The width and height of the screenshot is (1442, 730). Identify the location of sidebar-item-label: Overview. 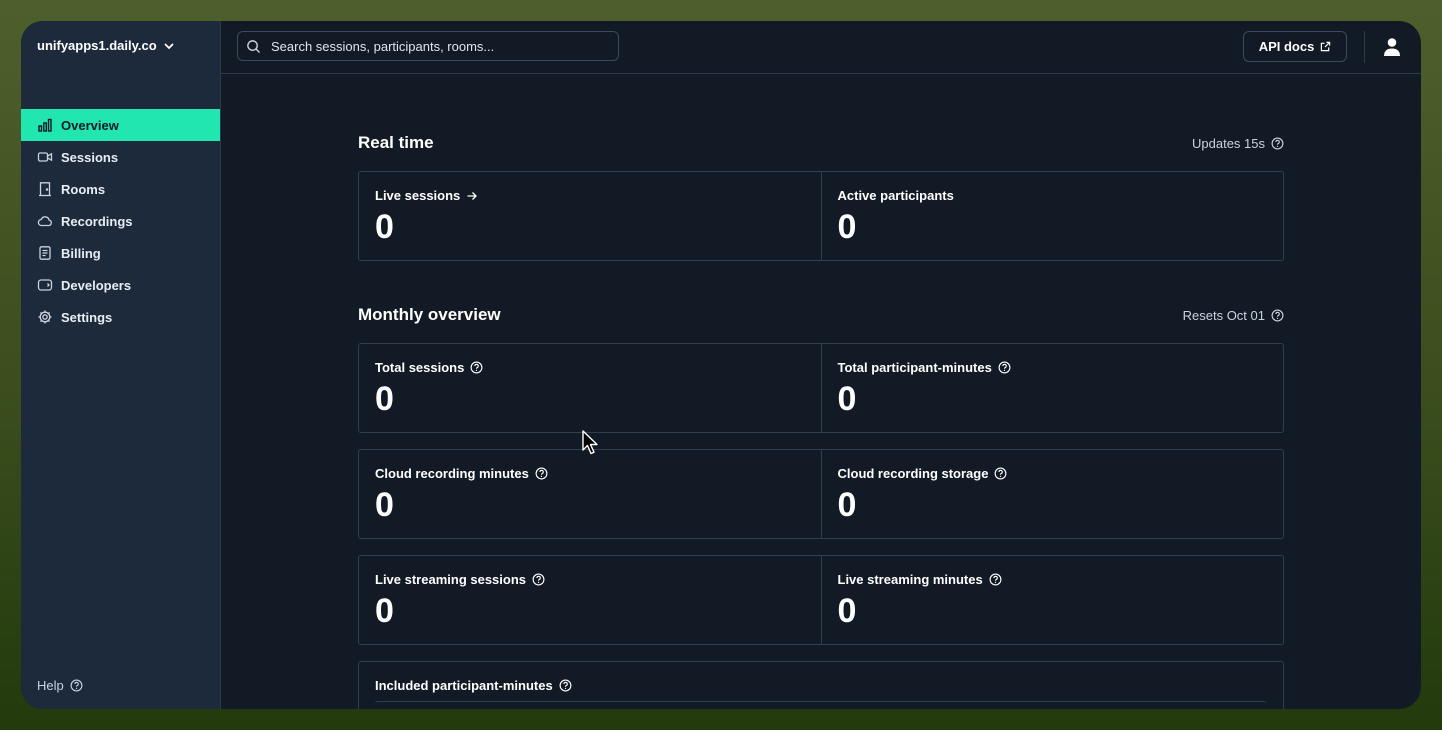
(90, 125).